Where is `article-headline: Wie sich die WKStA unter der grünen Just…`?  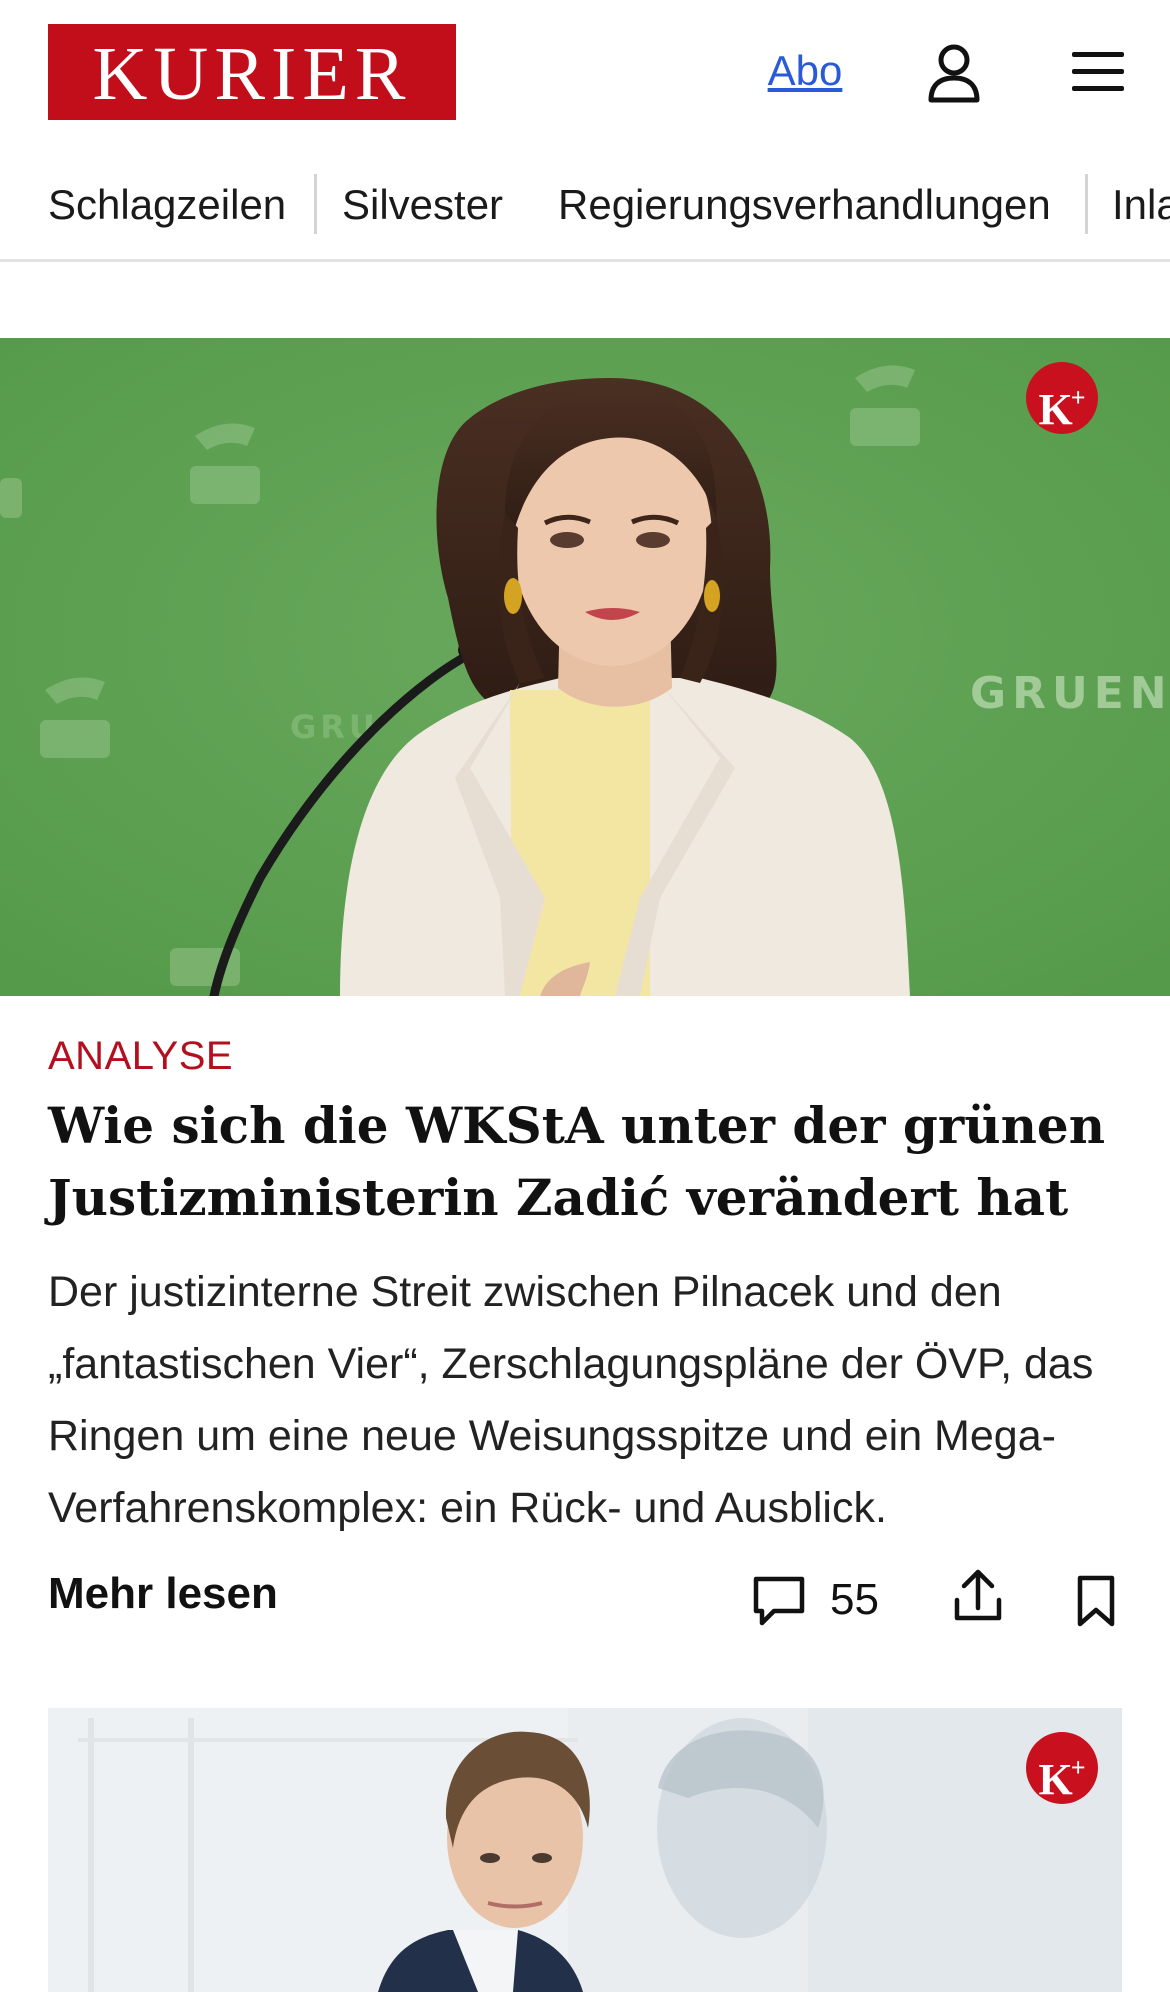
article-headline: Wie sich die WKStA unter der grünen Just… is located at coordinates (588, 1162).